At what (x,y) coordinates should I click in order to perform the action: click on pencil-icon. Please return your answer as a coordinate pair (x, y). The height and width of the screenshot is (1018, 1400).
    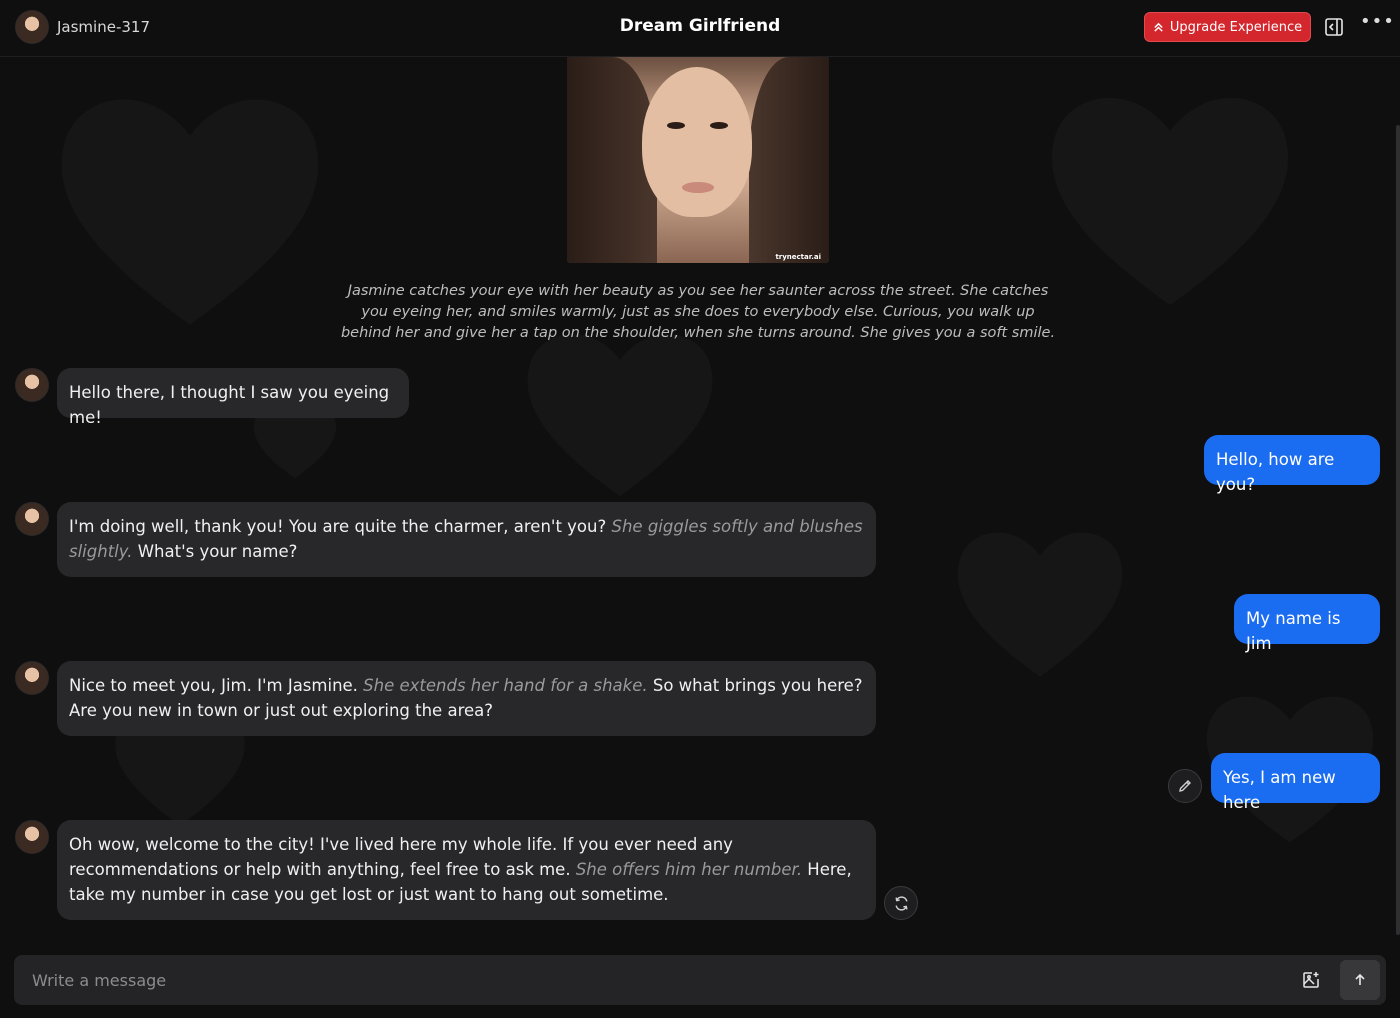
    Looking at the image, I should click on (1185, 786).